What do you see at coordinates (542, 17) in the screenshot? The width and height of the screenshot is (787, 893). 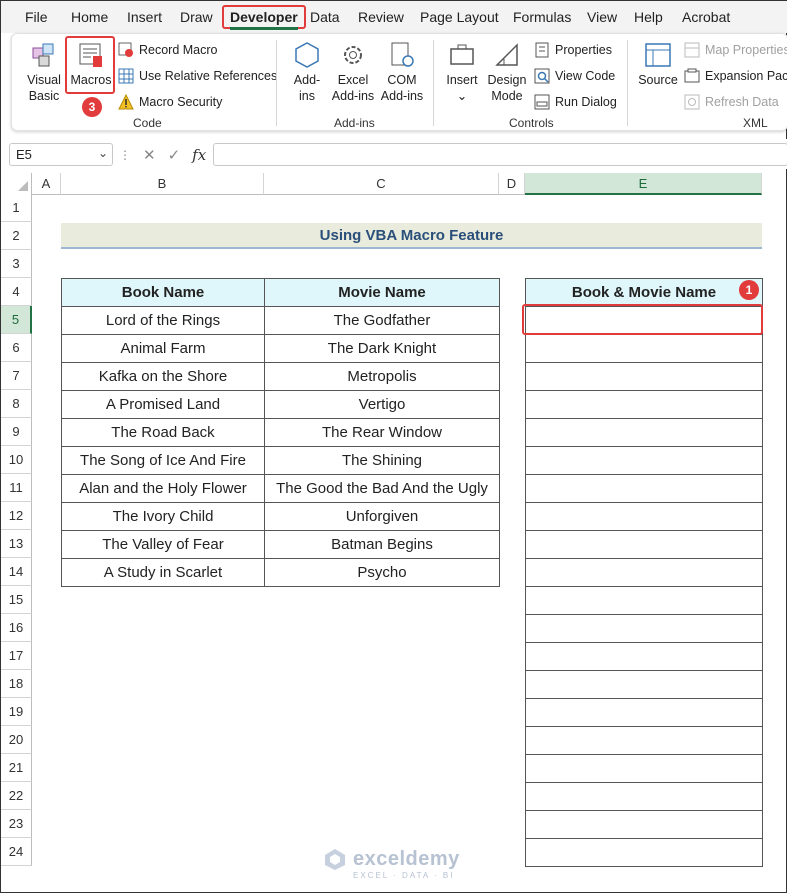 I see `tab-formulas: Formulas` at bounding box center [542, 17].